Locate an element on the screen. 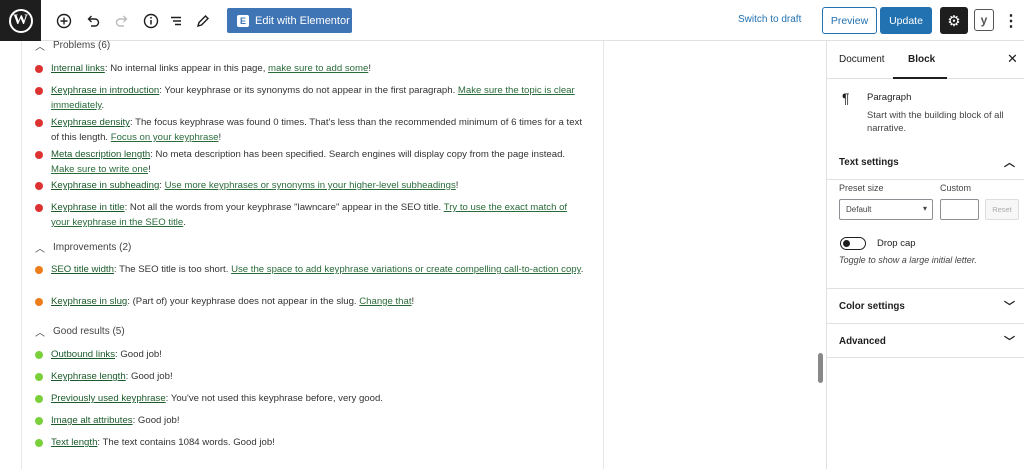  info-icon is located at coordinates (151, 21).